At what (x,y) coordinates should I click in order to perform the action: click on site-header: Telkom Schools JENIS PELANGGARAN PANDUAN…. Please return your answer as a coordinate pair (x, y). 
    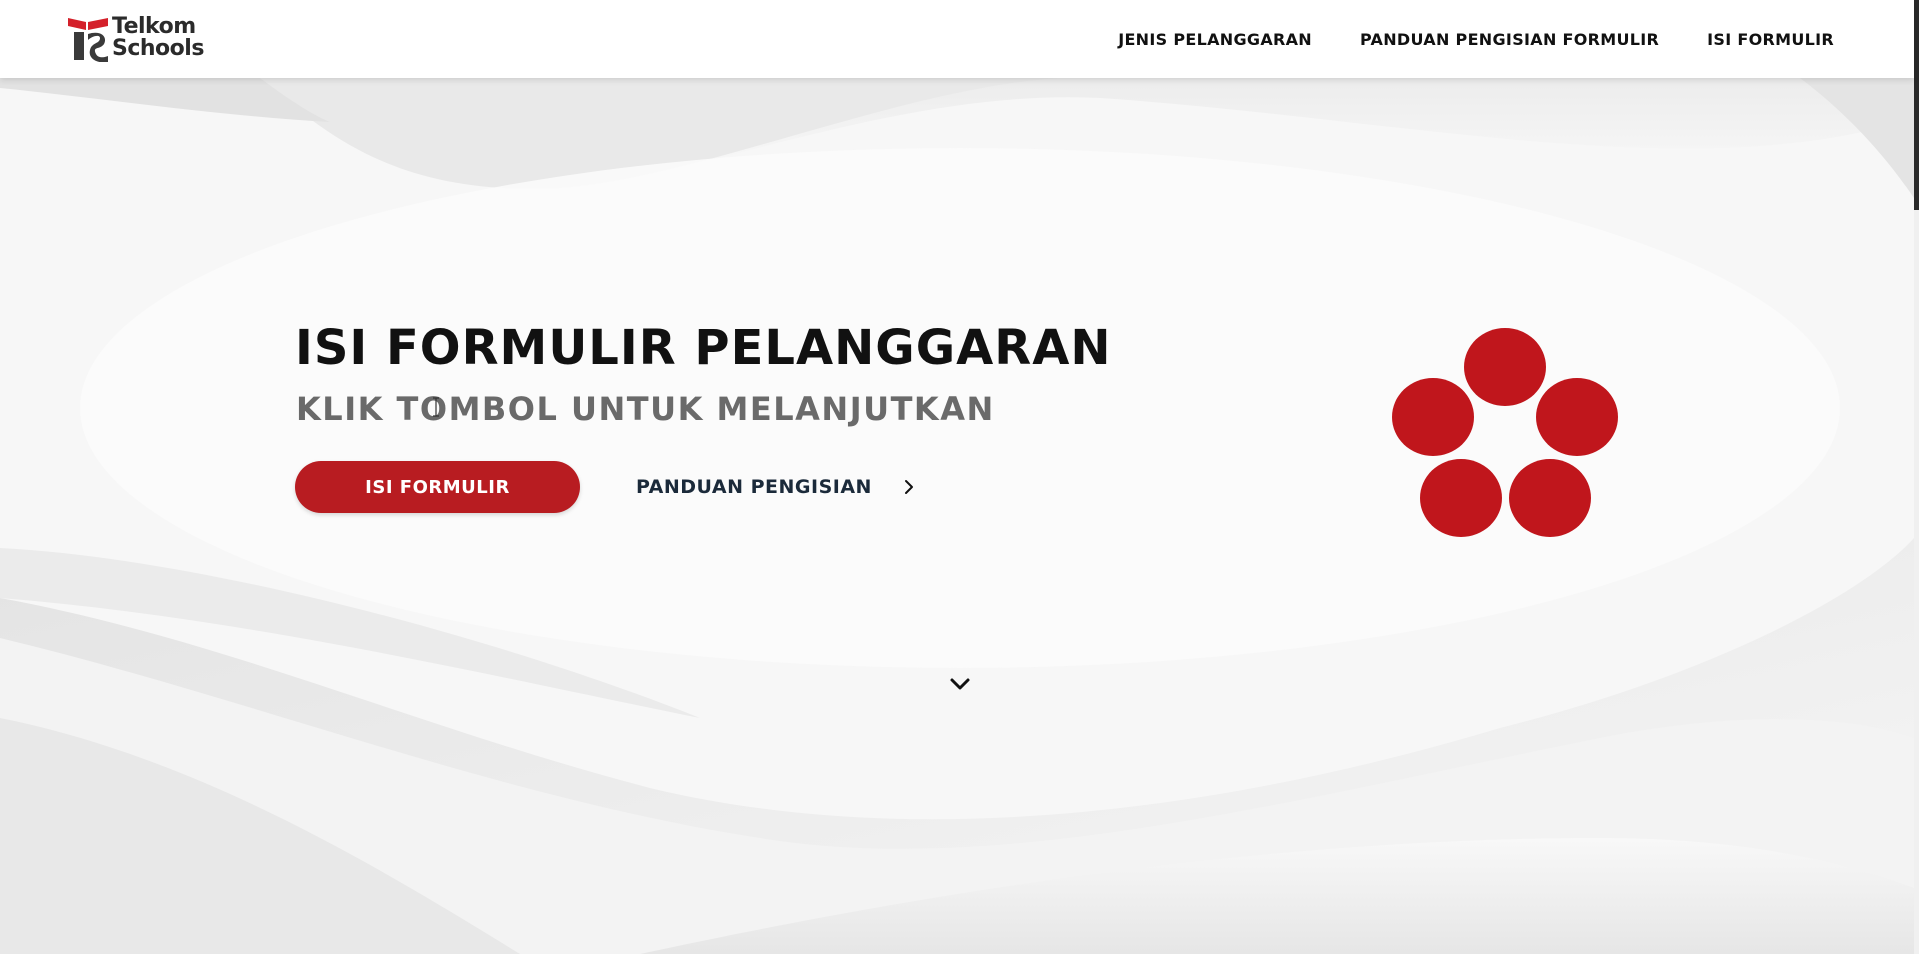
    Looking at the image, I should click on (957, 39).